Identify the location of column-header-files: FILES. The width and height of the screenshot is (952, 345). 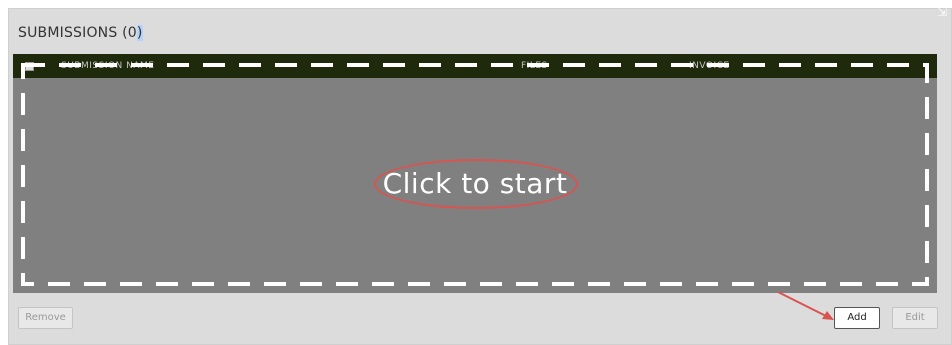
(534, 66).